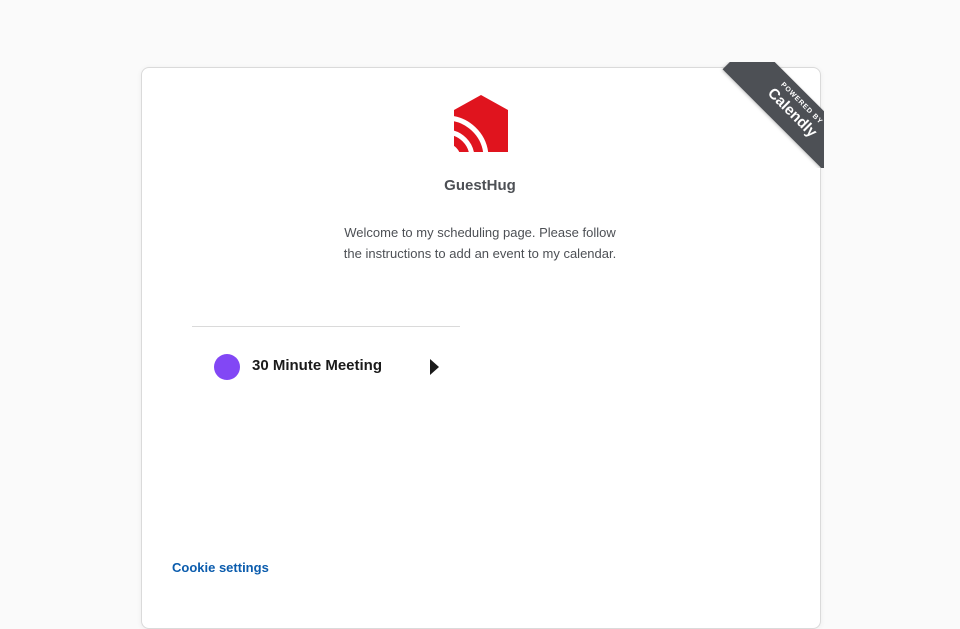 The height and width of the screenshot is (629, 960). I want to click on ribbon-band: POWERED BY Calendly, so click(773, 115).